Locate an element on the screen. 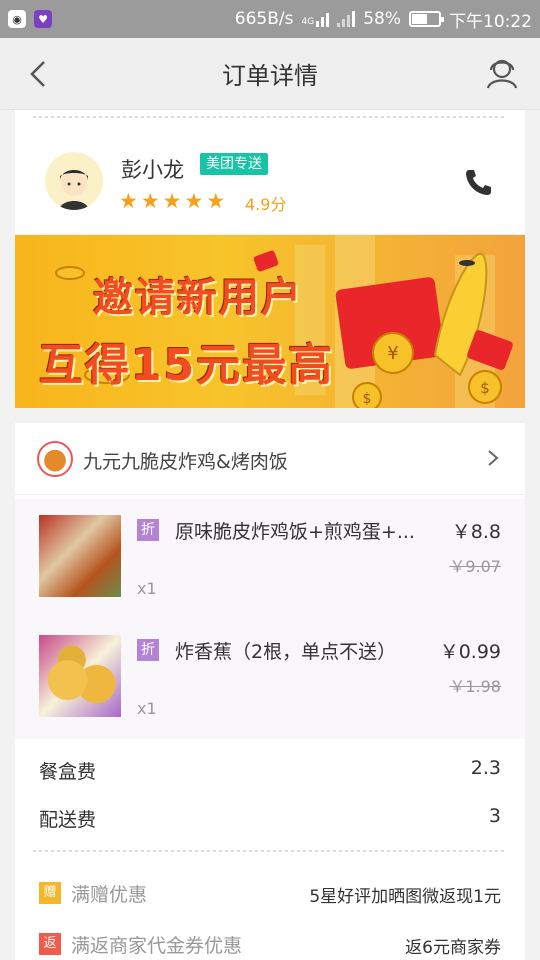 Image resolution: width=540 pixels, height=960 pixels. rider-rating: 4.9分 is located at coordinates (266, 204).